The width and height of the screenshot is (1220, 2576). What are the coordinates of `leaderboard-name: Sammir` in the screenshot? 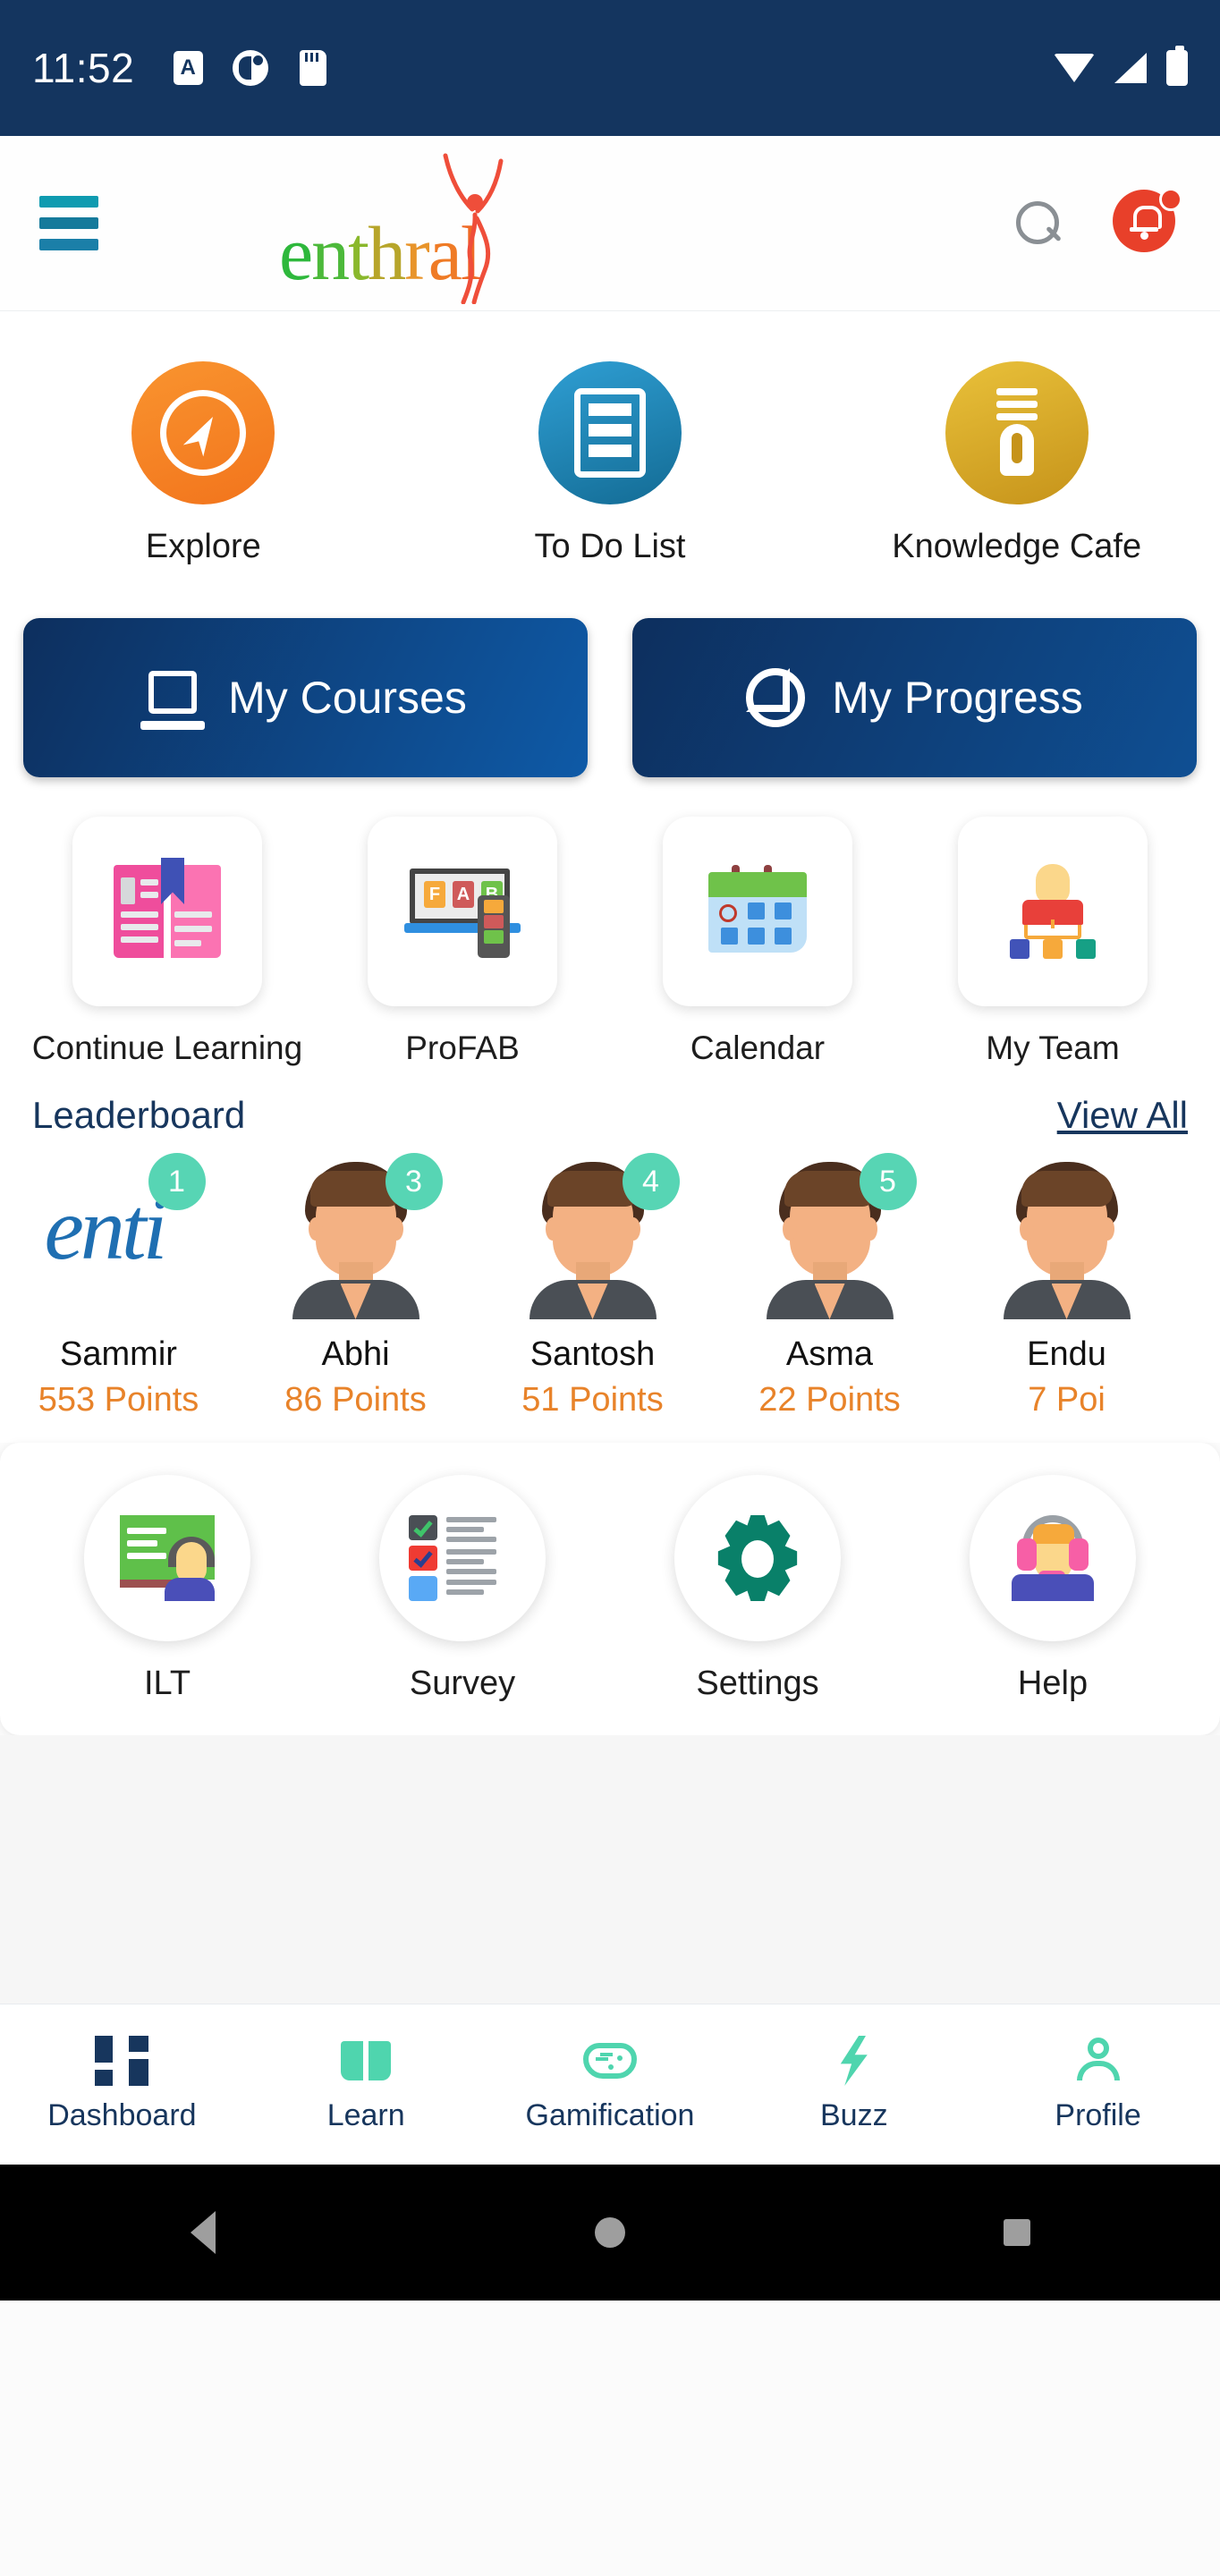 It's located at (118, 1354).